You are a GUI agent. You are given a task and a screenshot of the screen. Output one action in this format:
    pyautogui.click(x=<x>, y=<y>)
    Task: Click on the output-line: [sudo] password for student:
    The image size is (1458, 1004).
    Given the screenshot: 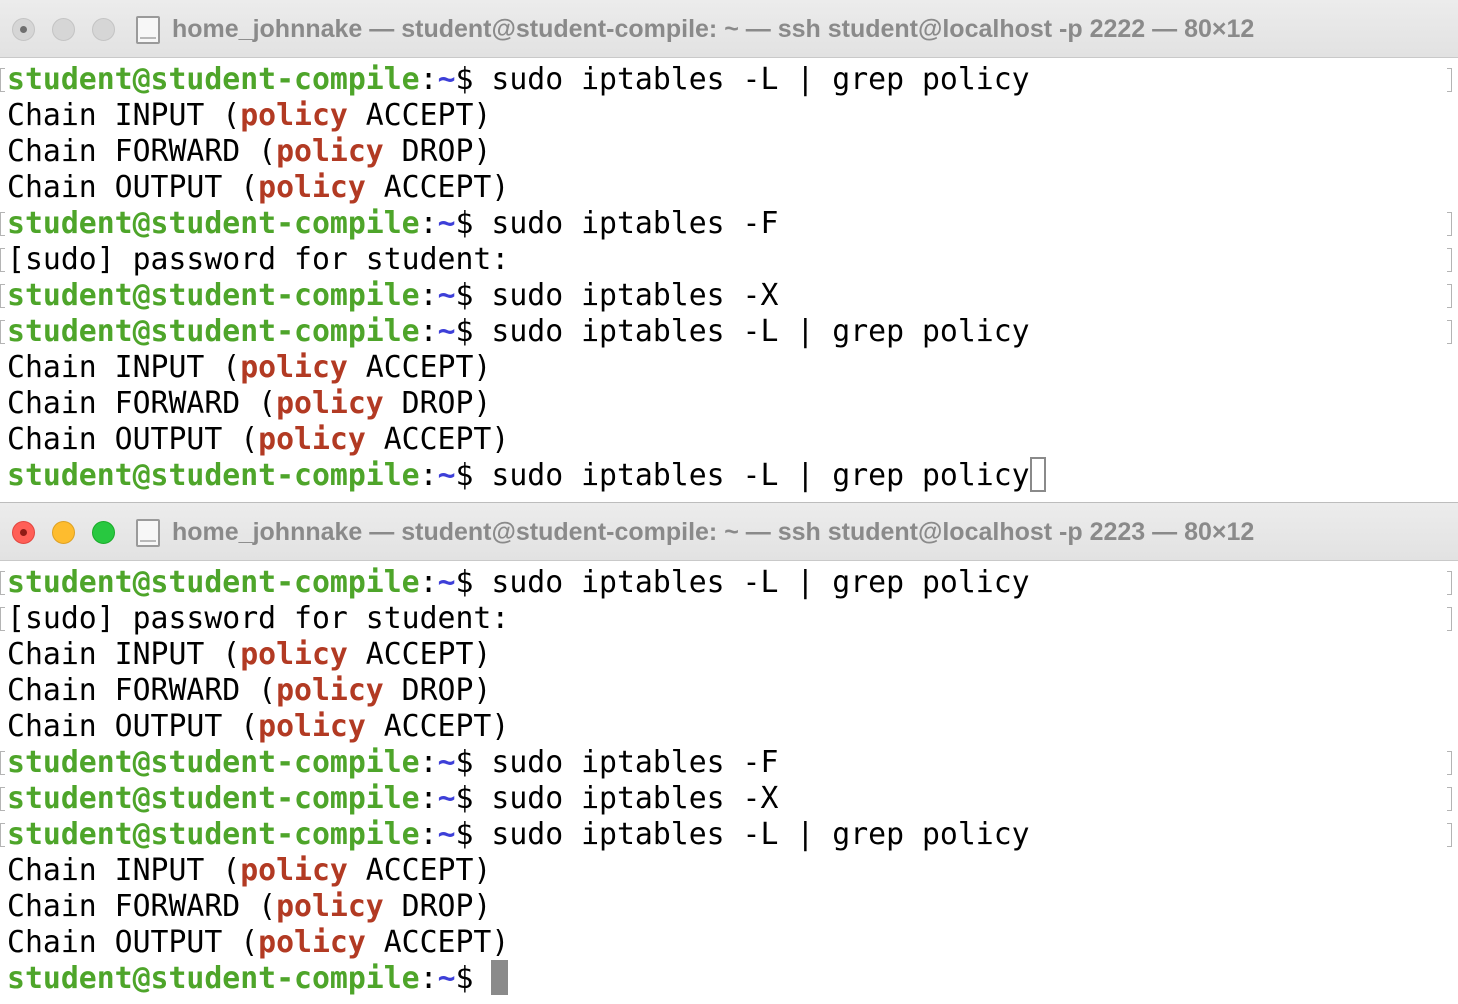 What is the action you would take?
    pyautogui.click(x=729, y=260)
    